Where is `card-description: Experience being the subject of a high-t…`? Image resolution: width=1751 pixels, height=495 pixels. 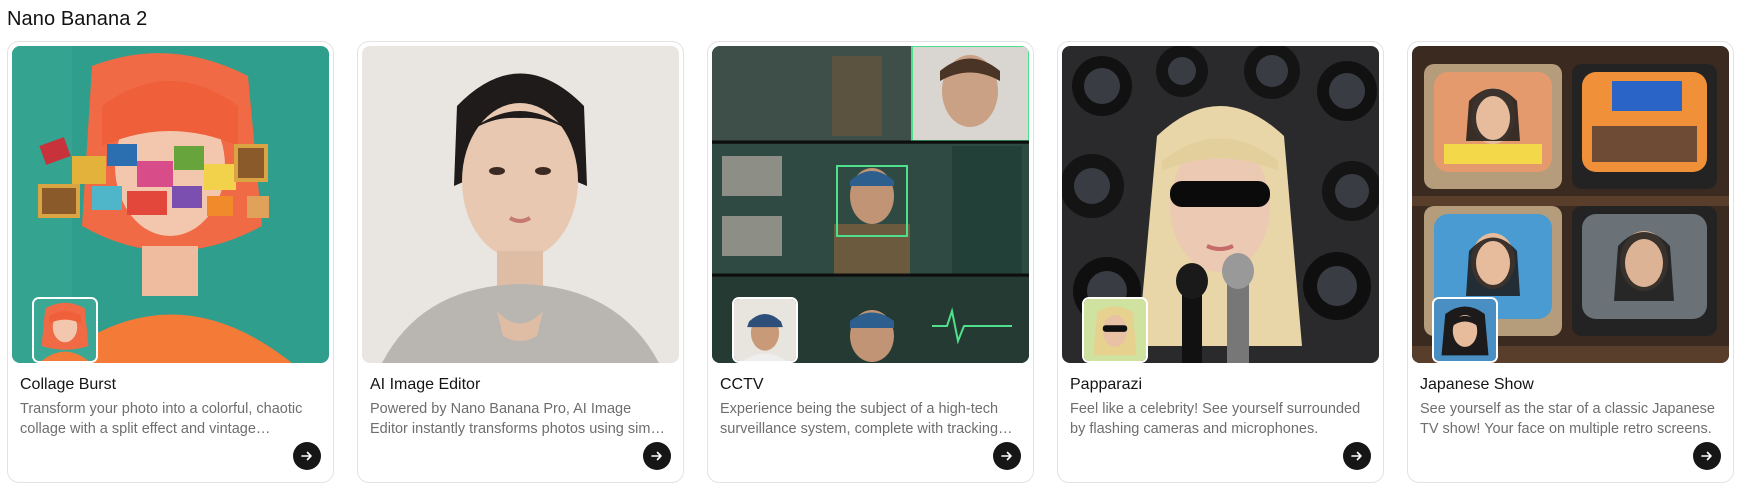 card-description: Experience being the subject of a high-t… is located at coordinates (859, 419).